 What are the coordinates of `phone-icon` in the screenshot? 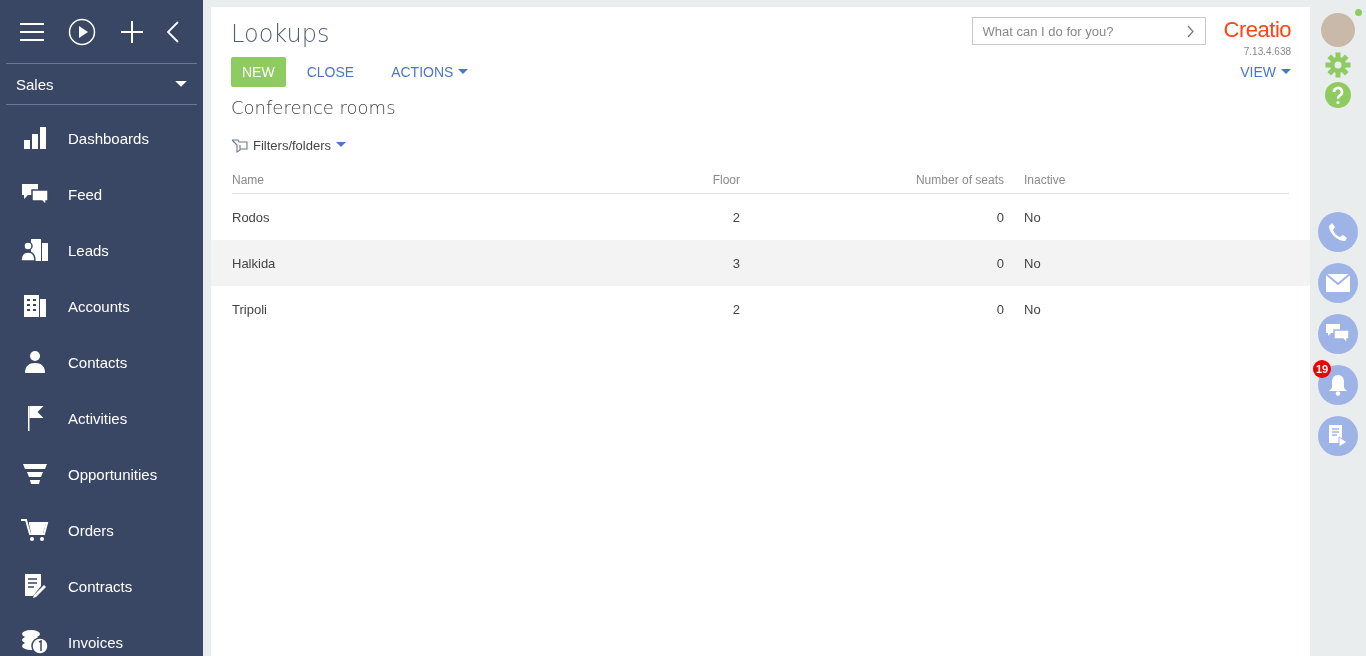 It's located at (1338, 232).